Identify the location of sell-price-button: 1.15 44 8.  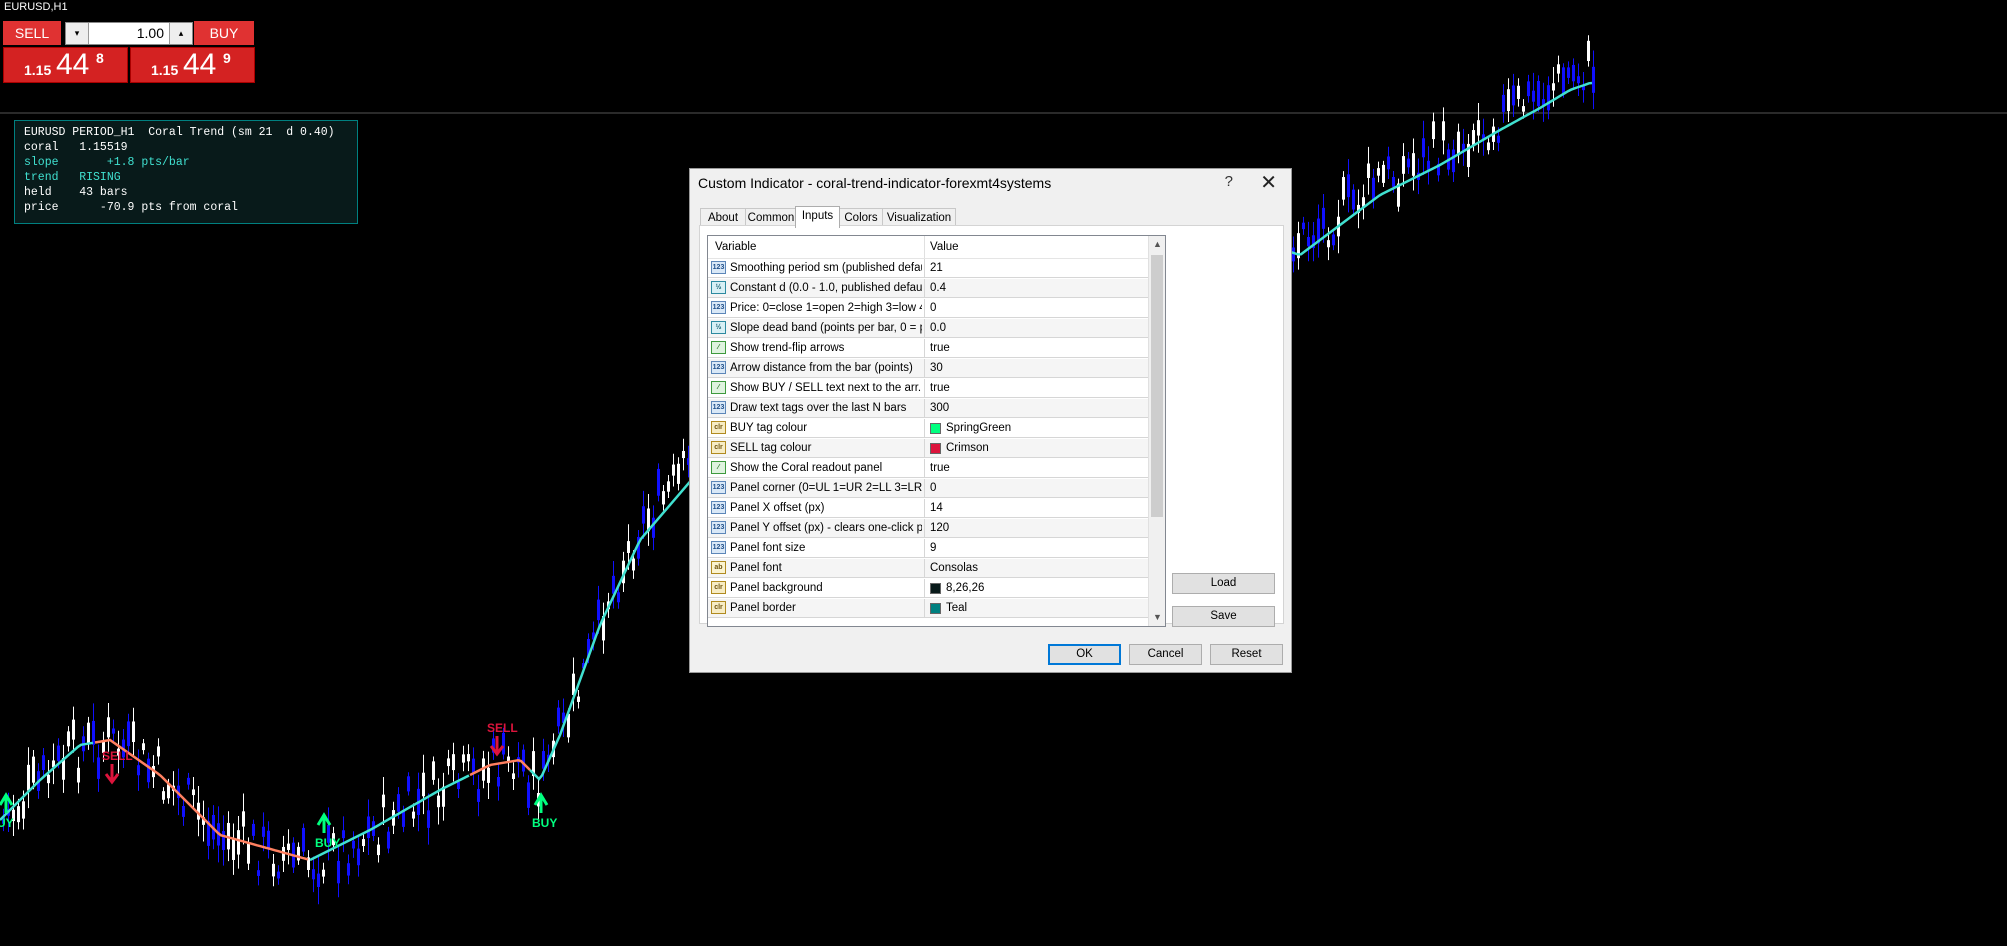
(65, 65).